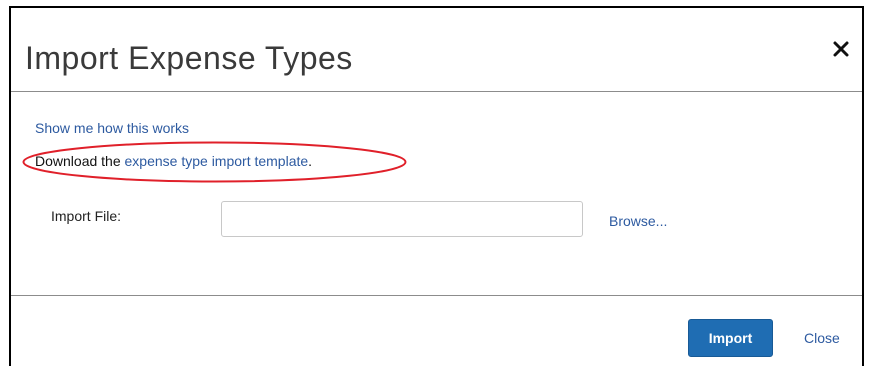  I want to click on footer-divider, so click(436, 295).